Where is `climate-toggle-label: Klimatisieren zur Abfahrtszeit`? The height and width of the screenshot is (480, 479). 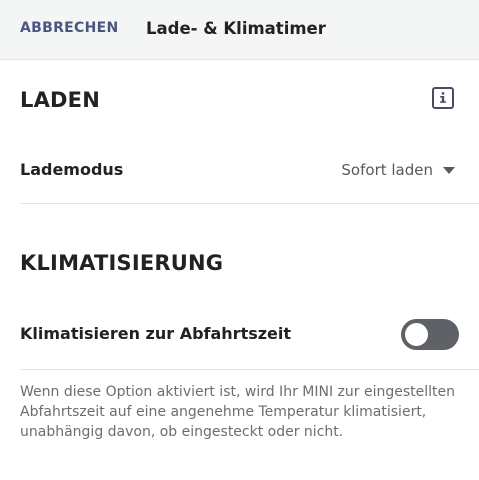
climate-toggle-label: Klimatisieren zur Abfahrtszeit is located at coordinates (156, 333).